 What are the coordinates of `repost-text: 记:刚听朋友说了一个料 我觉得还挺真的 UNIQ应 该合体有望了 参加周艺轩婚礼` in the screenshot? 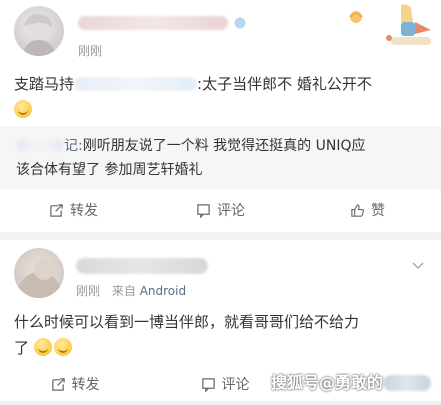 It's located at (191, 158).